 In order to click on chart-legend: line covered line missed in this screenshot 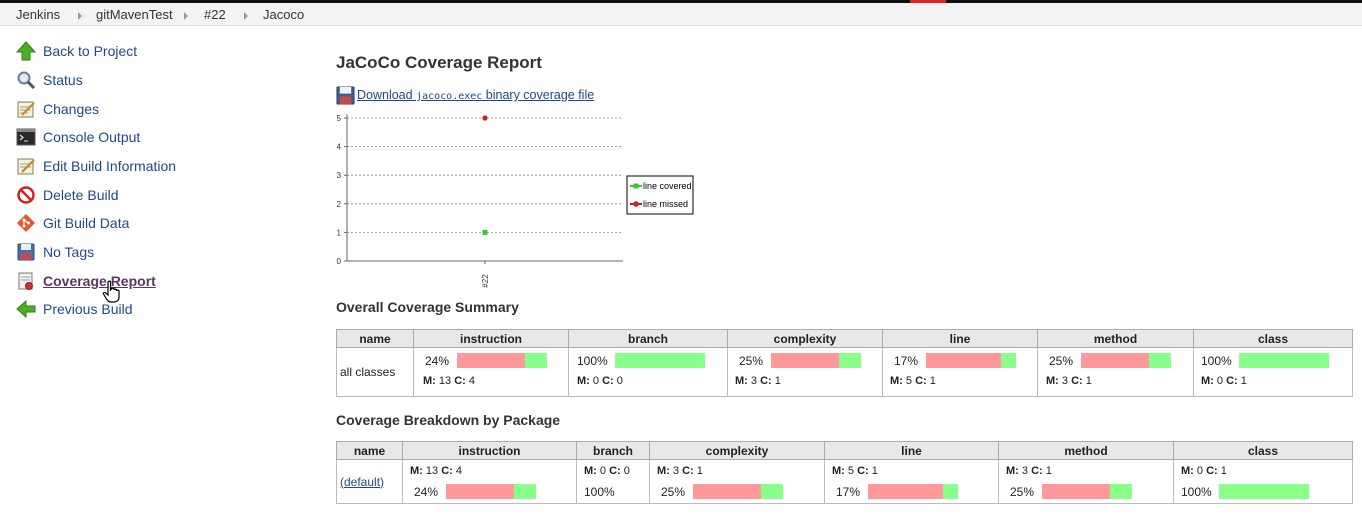, I will do `click(660, 195)`.